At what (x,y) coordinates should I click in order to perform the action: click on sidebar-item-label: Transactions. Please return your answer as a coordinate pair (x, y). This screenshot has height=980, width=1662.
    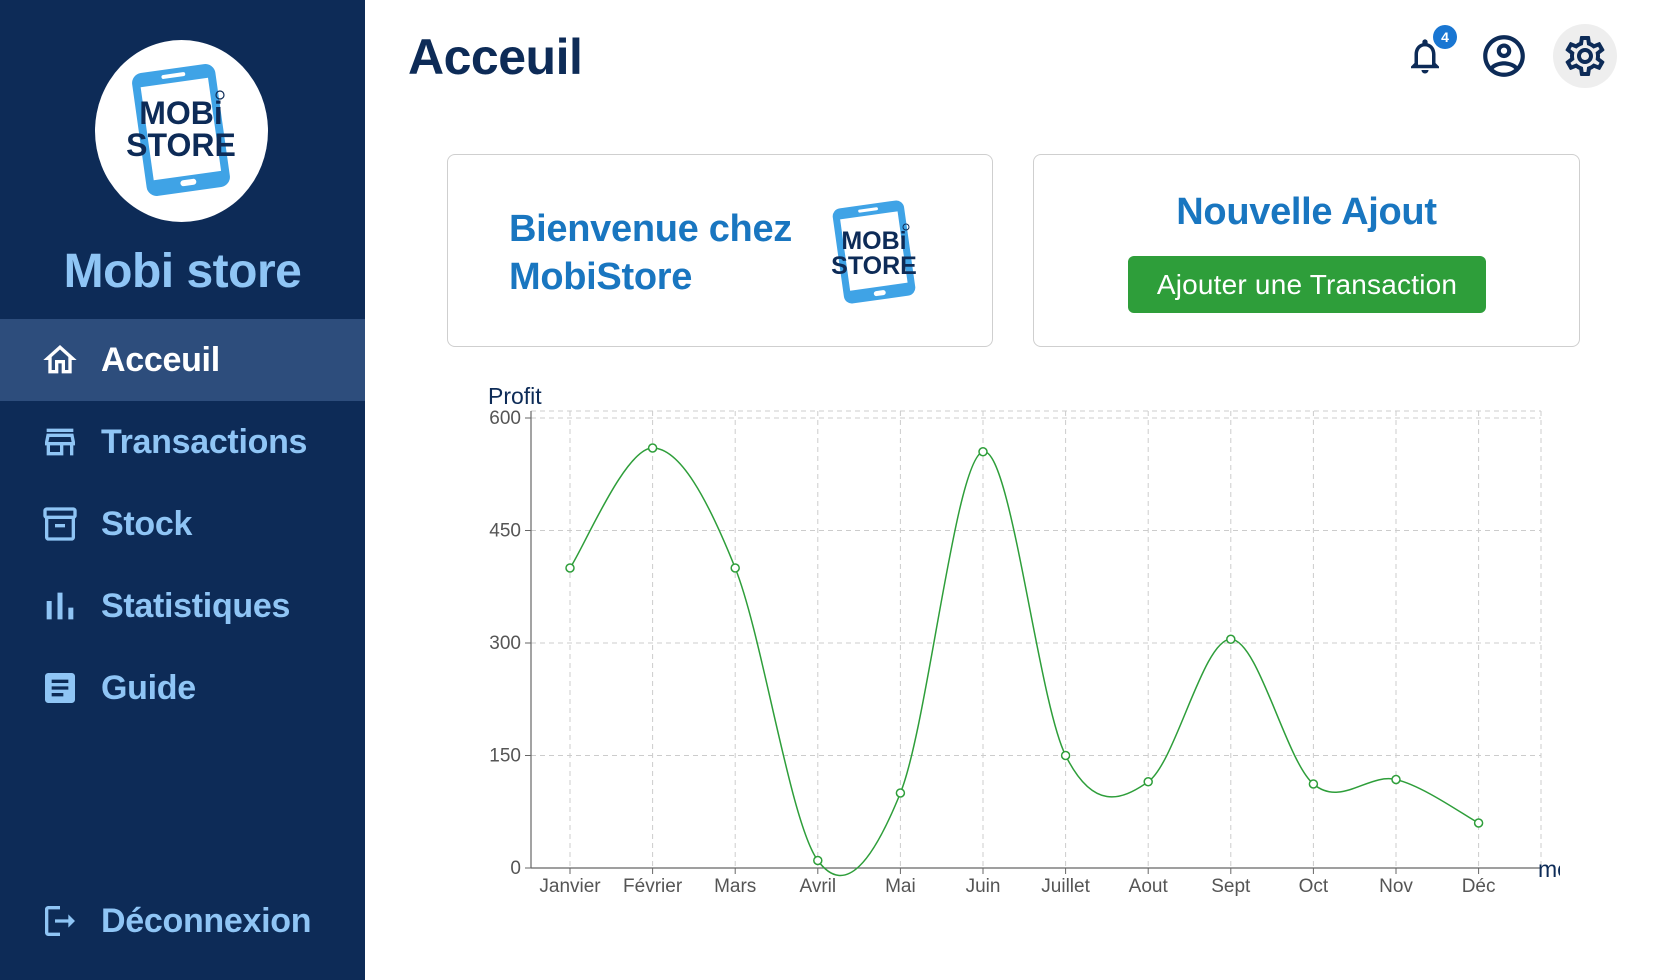
    Looking at the image, I should click on (204, 441).